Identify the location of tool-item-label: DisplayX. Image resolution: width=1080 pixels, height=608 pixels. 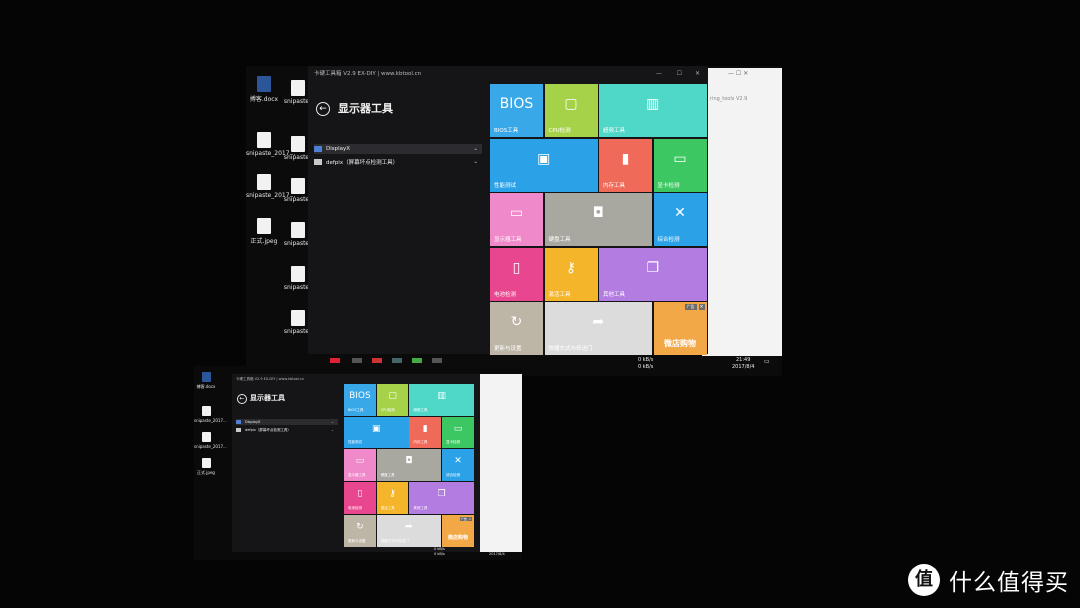
(253, 422).